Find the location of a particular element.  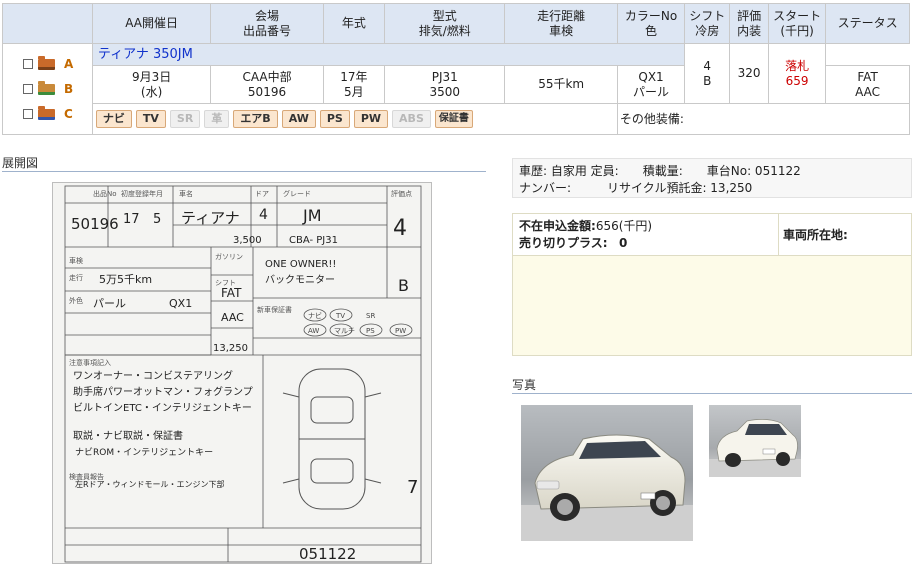

car-photo-main-image is located at coordinates (607, 473).